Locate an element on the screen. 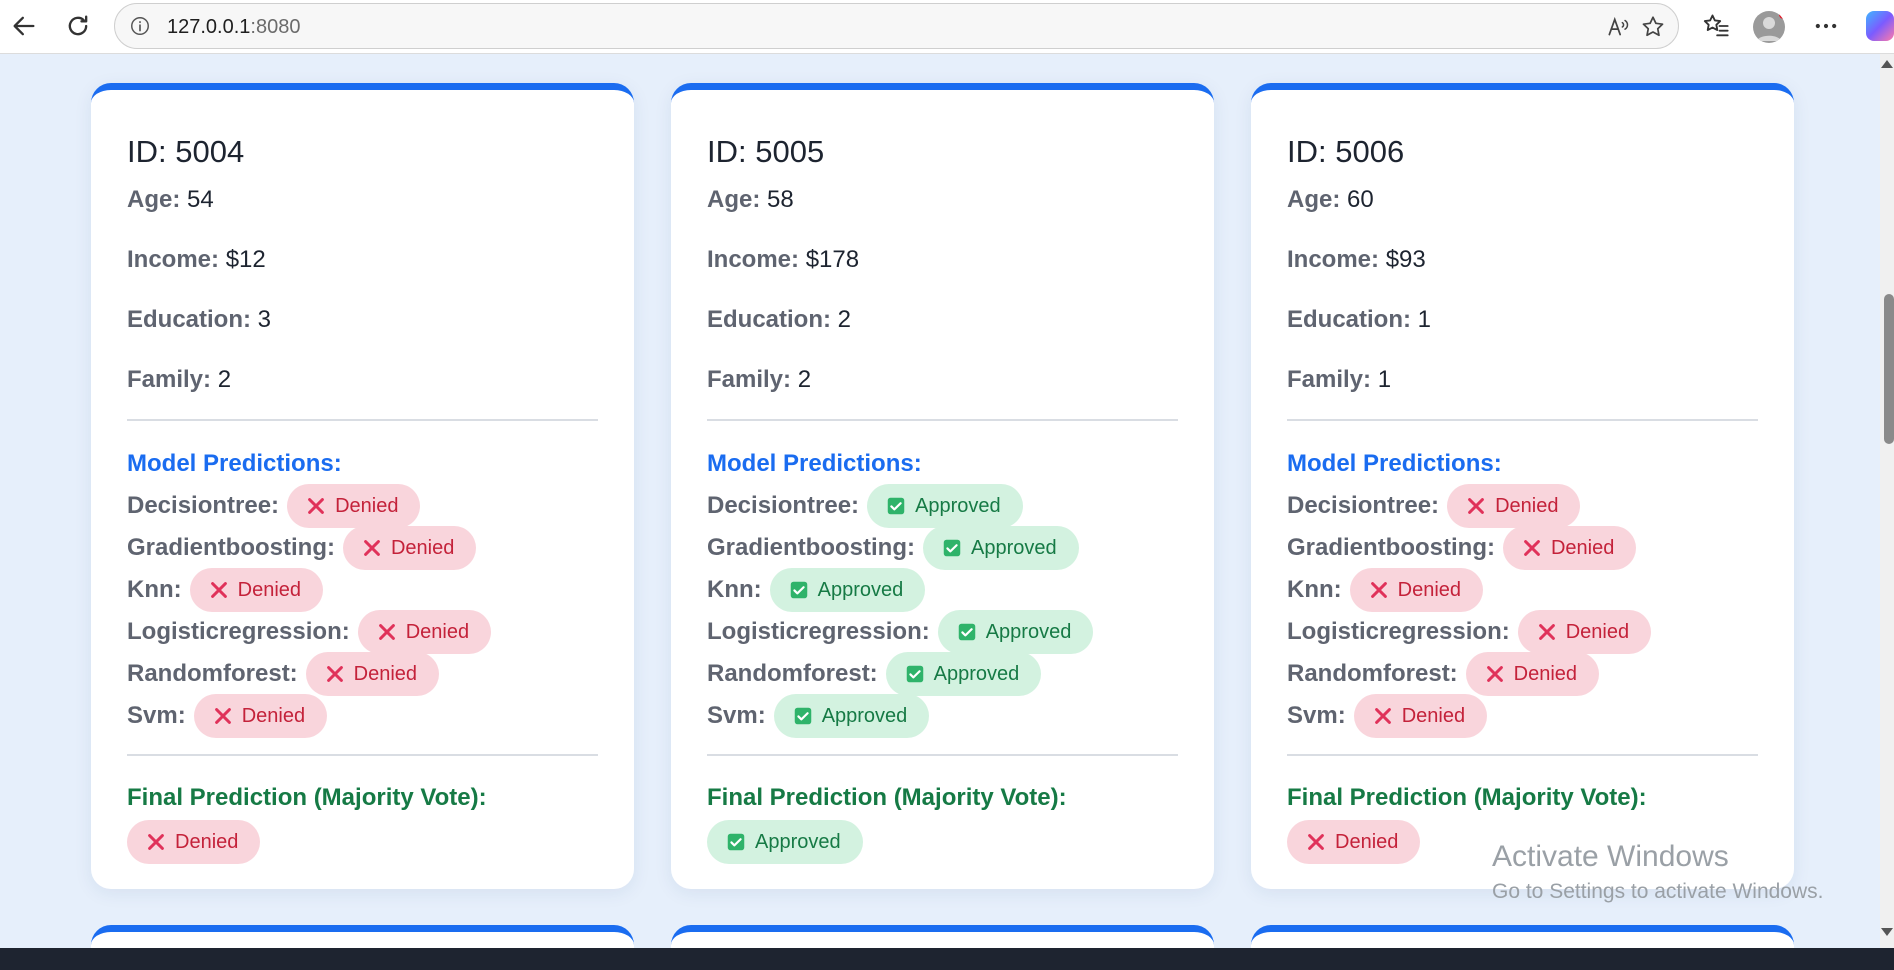 The image size is (1894, 970). address-bar: 127.0.0.1:8080 is located at coordinates (896, 26).